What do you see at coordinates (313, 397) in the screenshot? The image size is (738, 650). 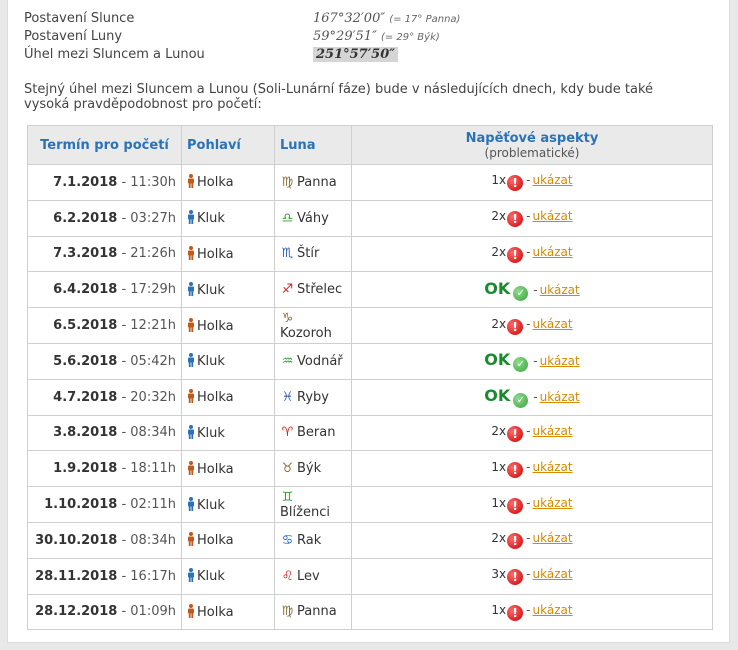 I see `moon-sign-label: Ryby` at bounding box center [313, 397].